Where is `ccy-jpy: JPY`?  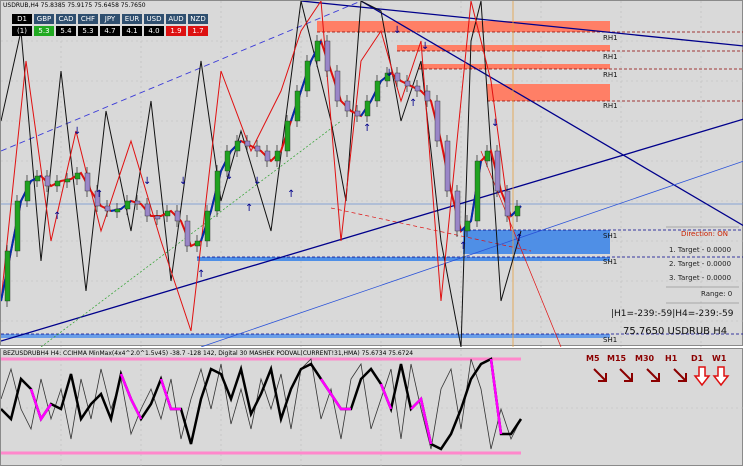 ccy-jpy: JPY is located at coordinates (110, 19).